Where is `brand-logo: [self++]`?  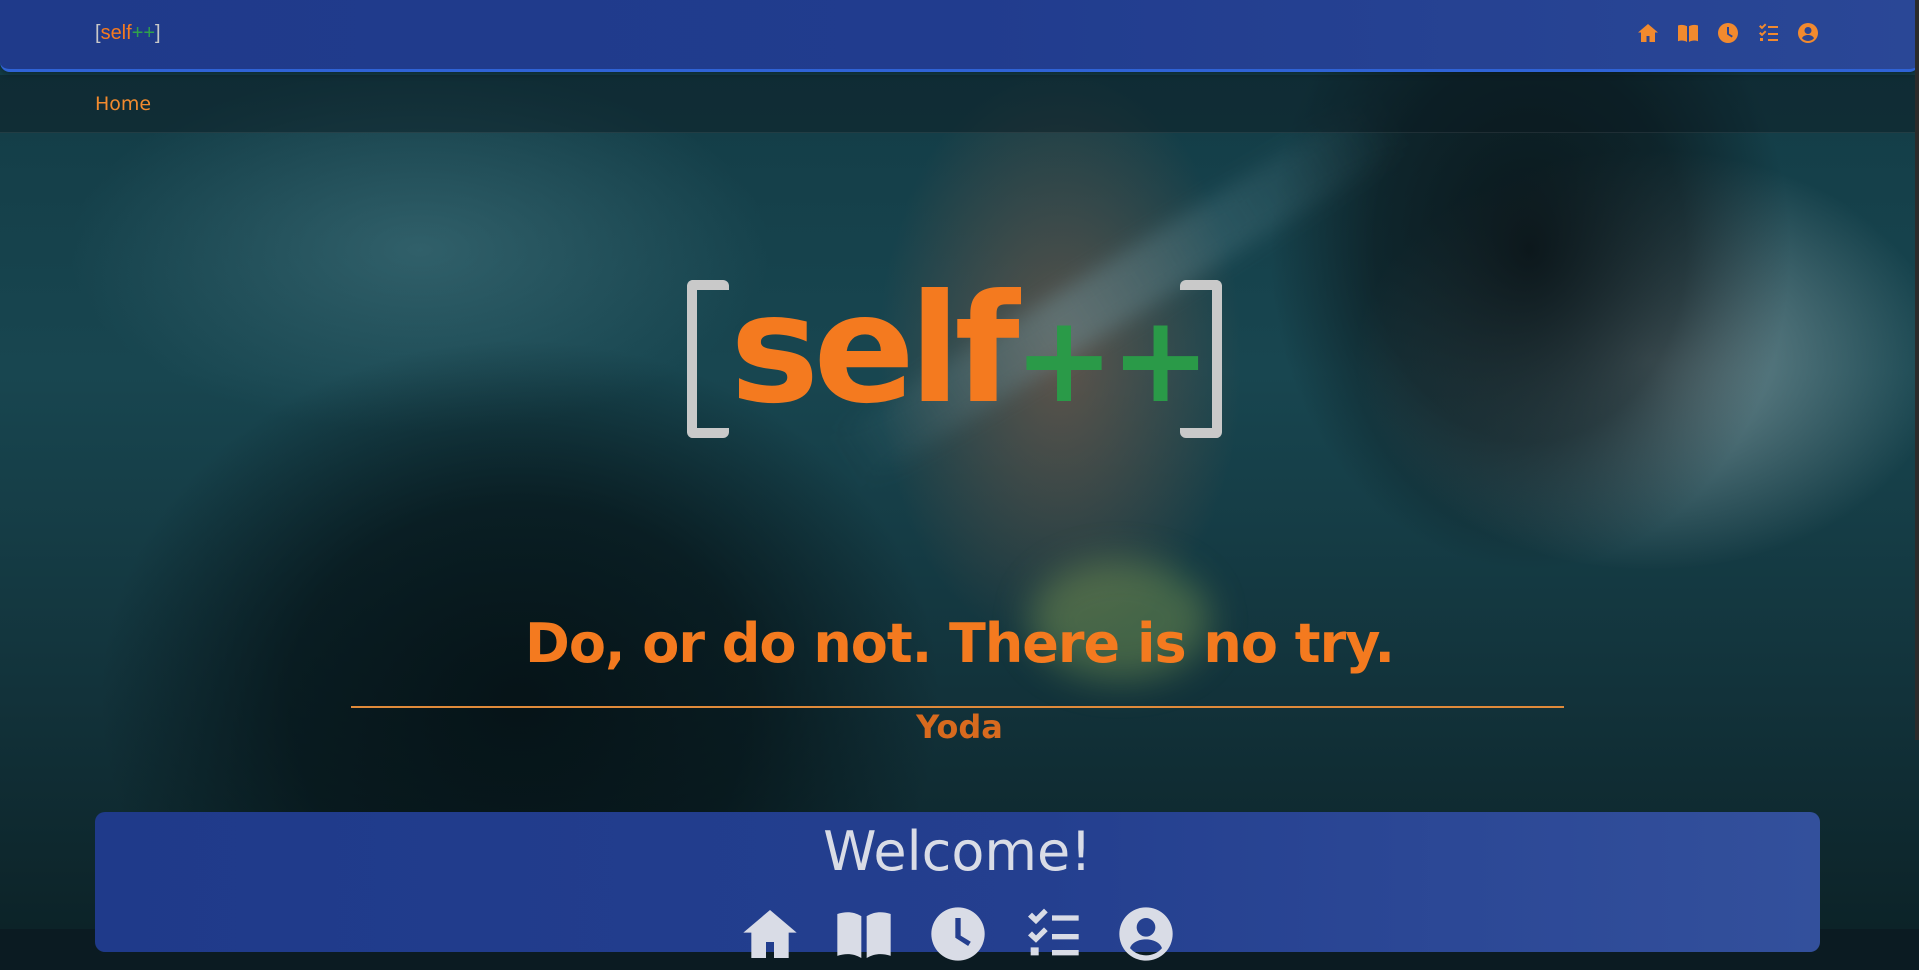
brand-logo: [self++] is located at coordinates (128, 33).